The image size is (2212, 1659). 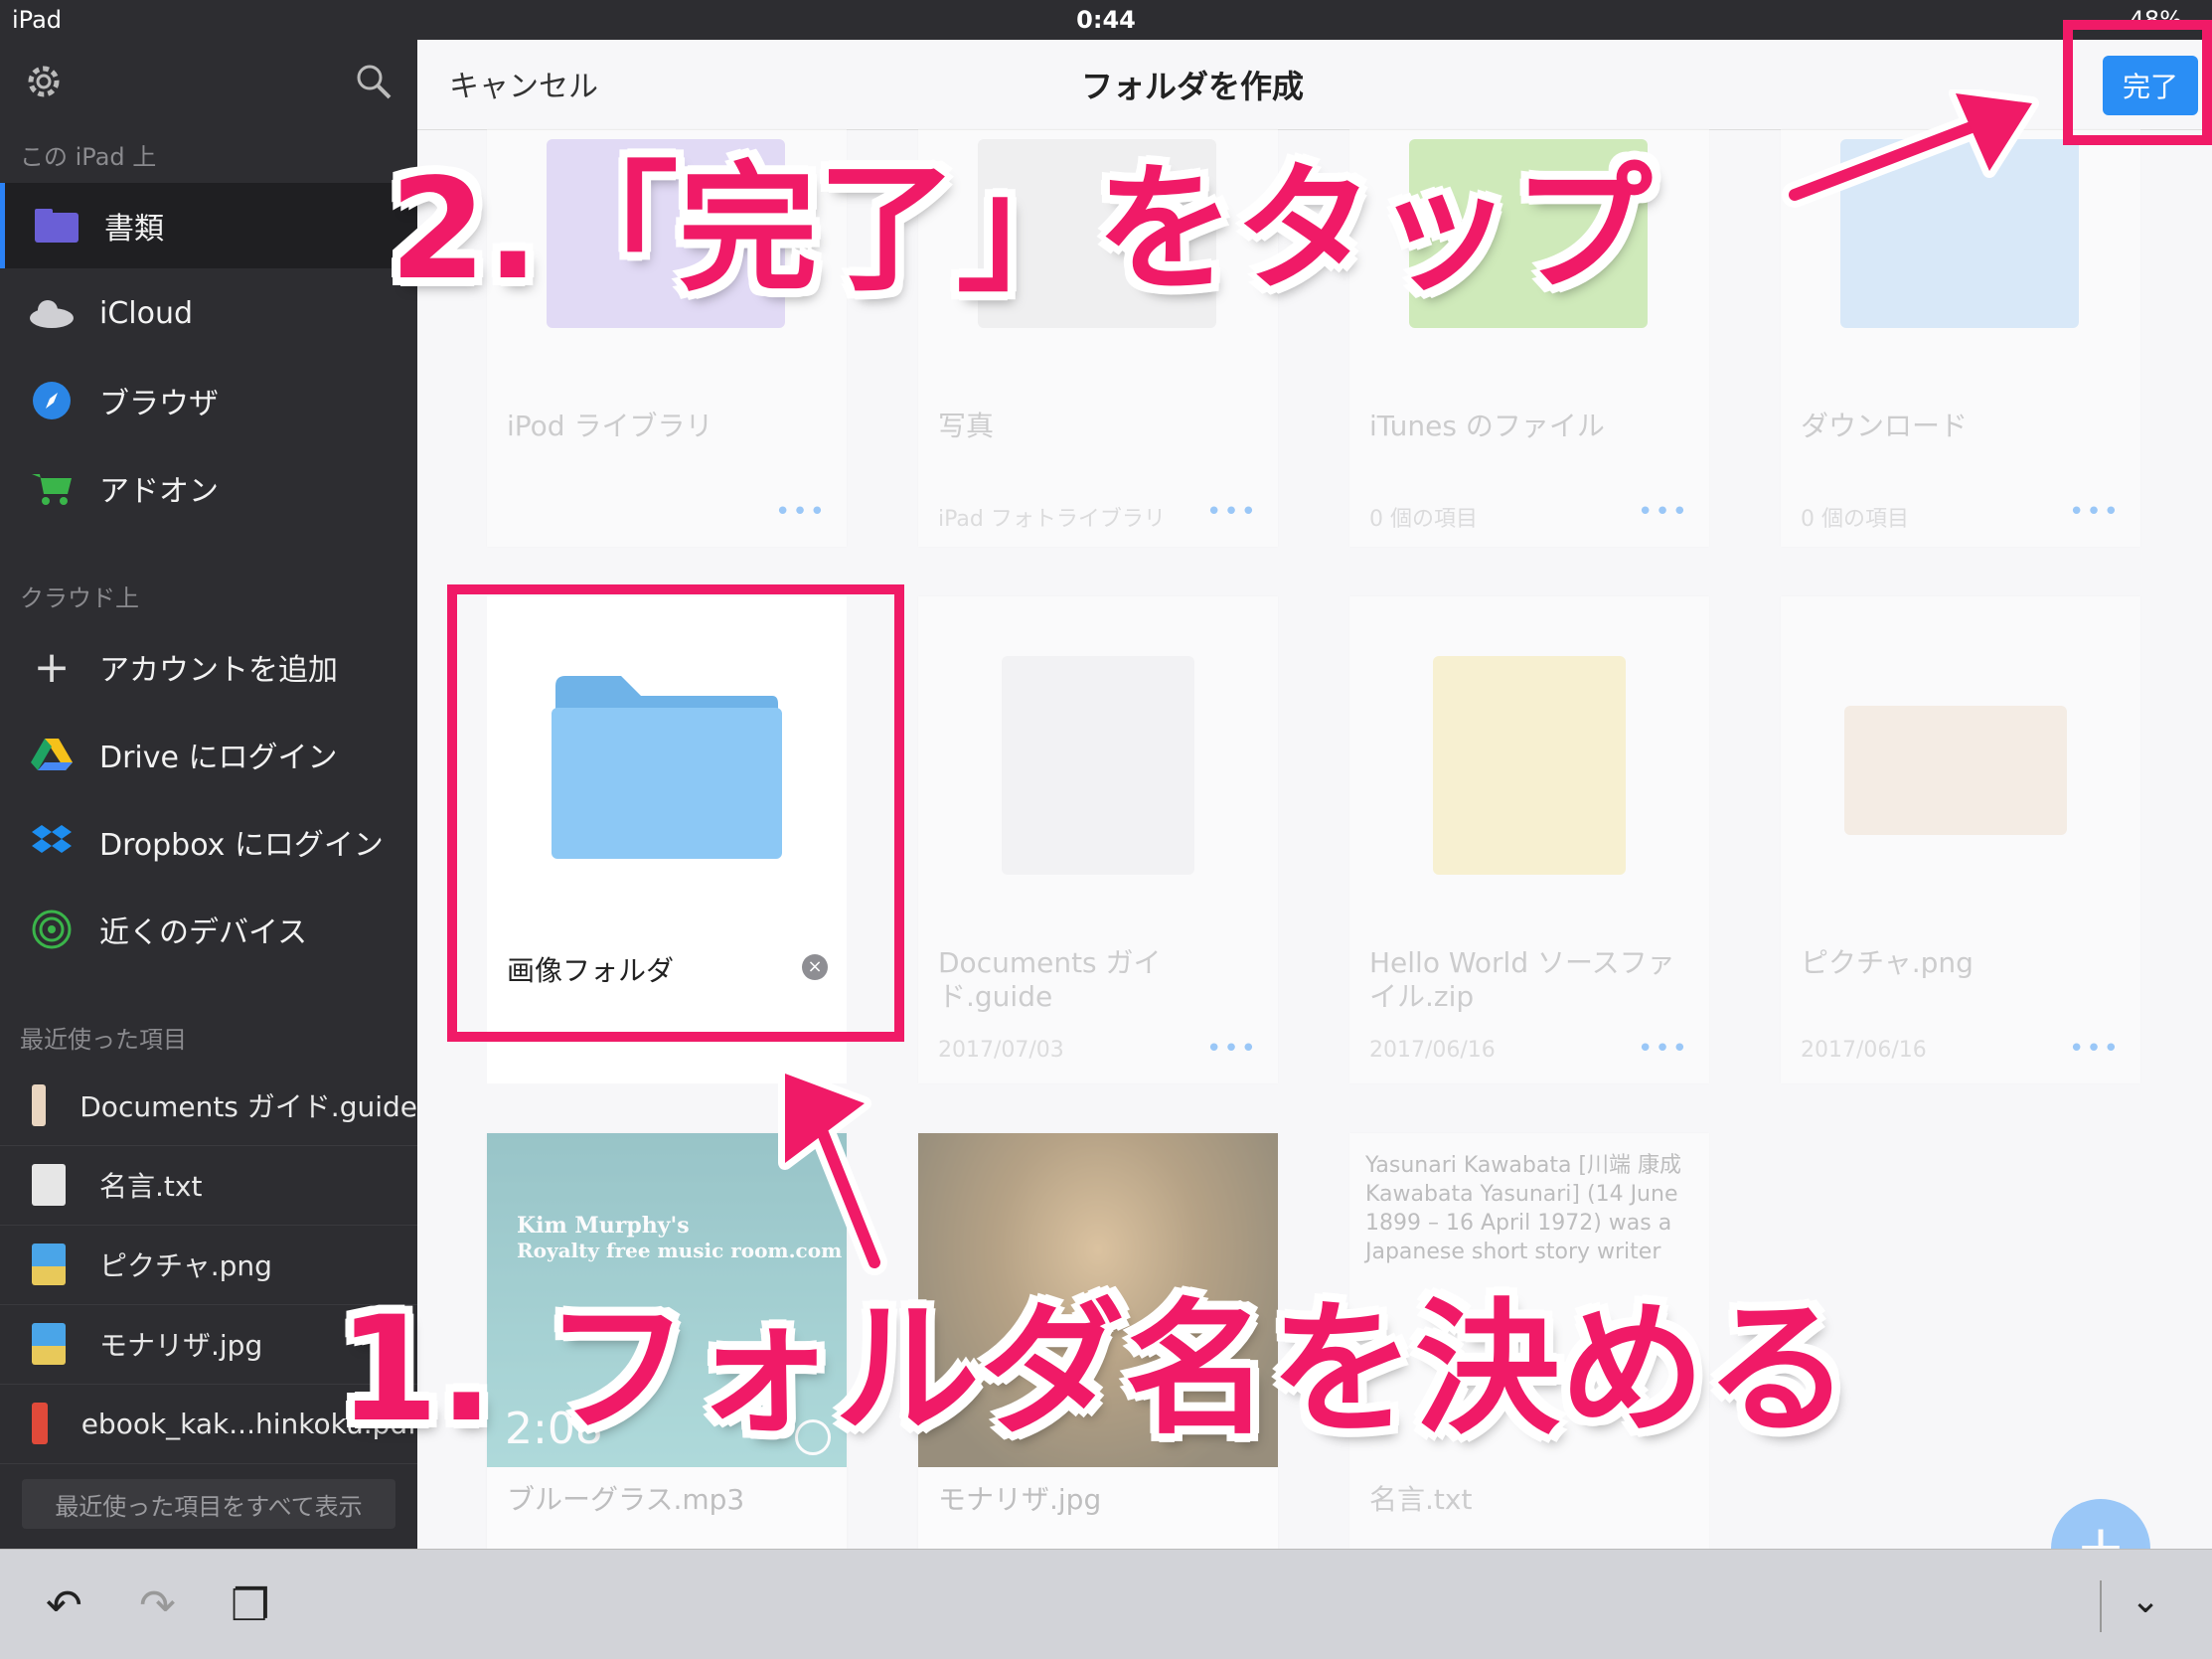 I want to click on arrow-to-folder, so click(x=833, y=1171).